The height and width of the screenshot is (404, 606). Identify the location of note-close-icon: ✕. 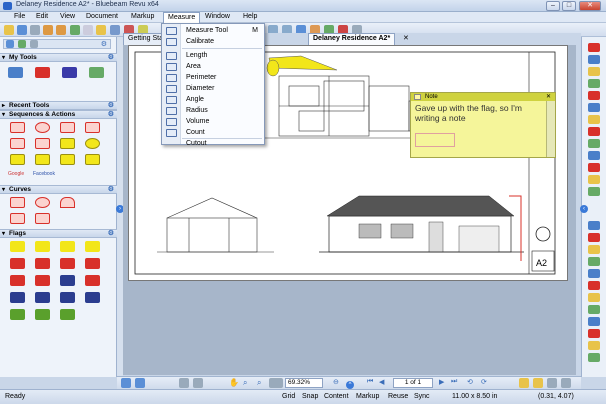
(548, 97).